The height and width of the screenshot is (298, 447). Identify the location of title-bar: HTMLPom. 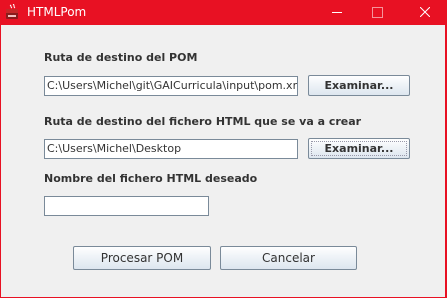
(223, 12).